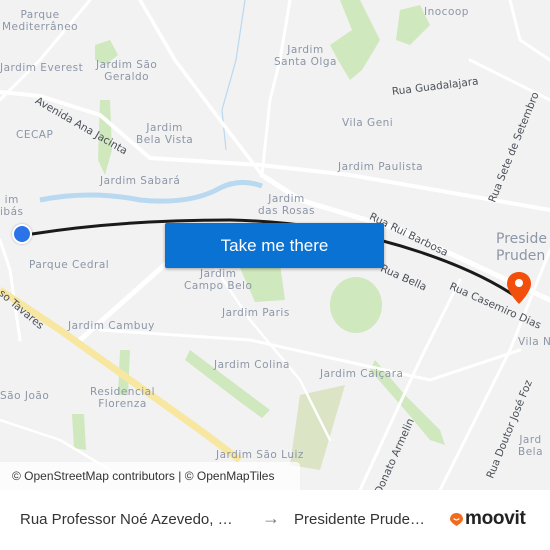 The image size is (550, 550). What do you see at coordinates (260, 455) in the screenshot?
I see `neighborhood-label: Jardim São Luiz` at bounding box center [260, 455].